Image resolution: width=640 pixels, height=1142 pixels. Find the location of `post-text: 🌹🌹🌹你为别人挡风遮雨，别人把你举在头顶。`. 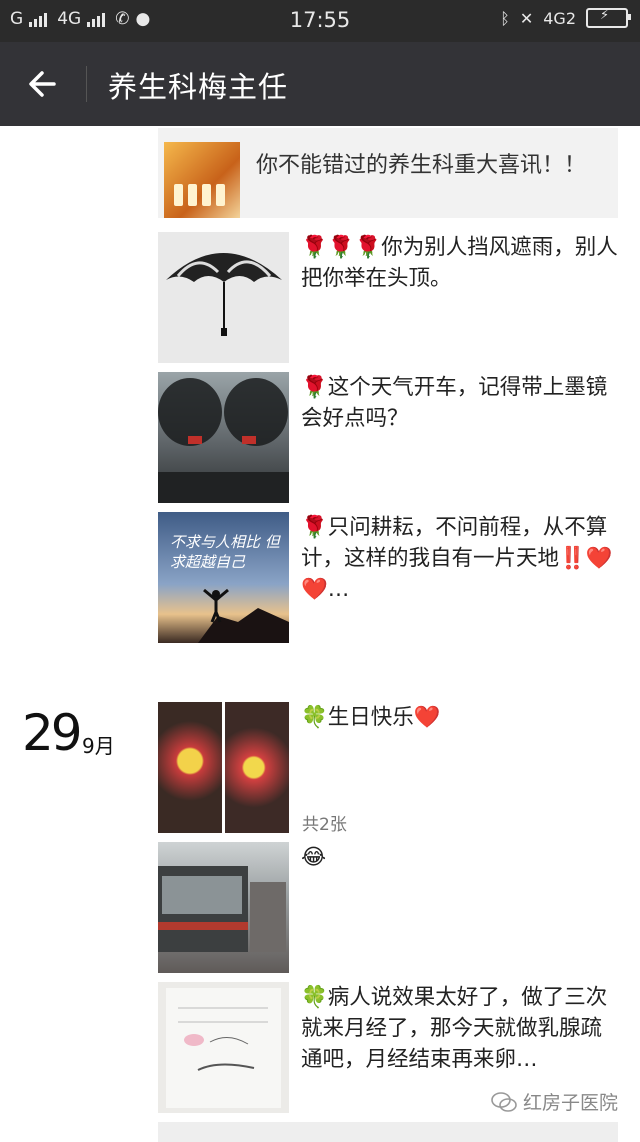

post-text: 🌹🌹🌹你为别人挡风遮雨，别人把你举在头顶。 is located at coordinates (459, 263).